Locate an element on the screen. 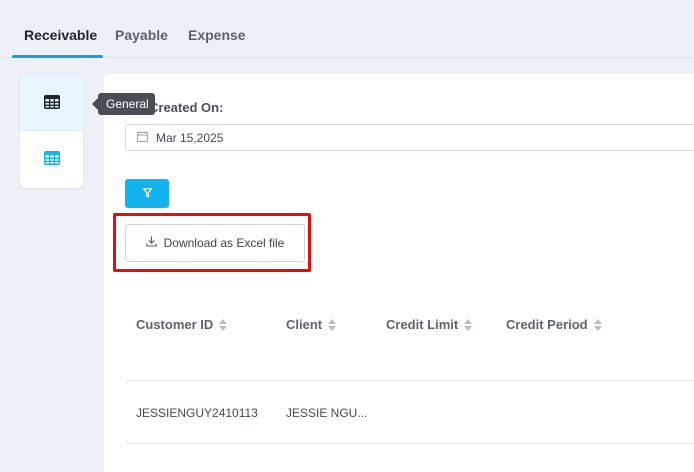 The width and height of the screenshot is (694, 472). date-value: Mar 15,2025 is located at coordinates (190, 137).